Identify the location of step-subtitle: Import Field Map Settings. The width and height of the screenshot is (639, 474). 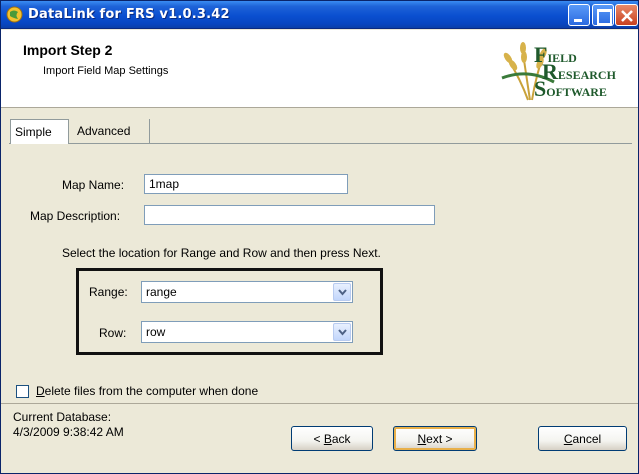
(106, 71).